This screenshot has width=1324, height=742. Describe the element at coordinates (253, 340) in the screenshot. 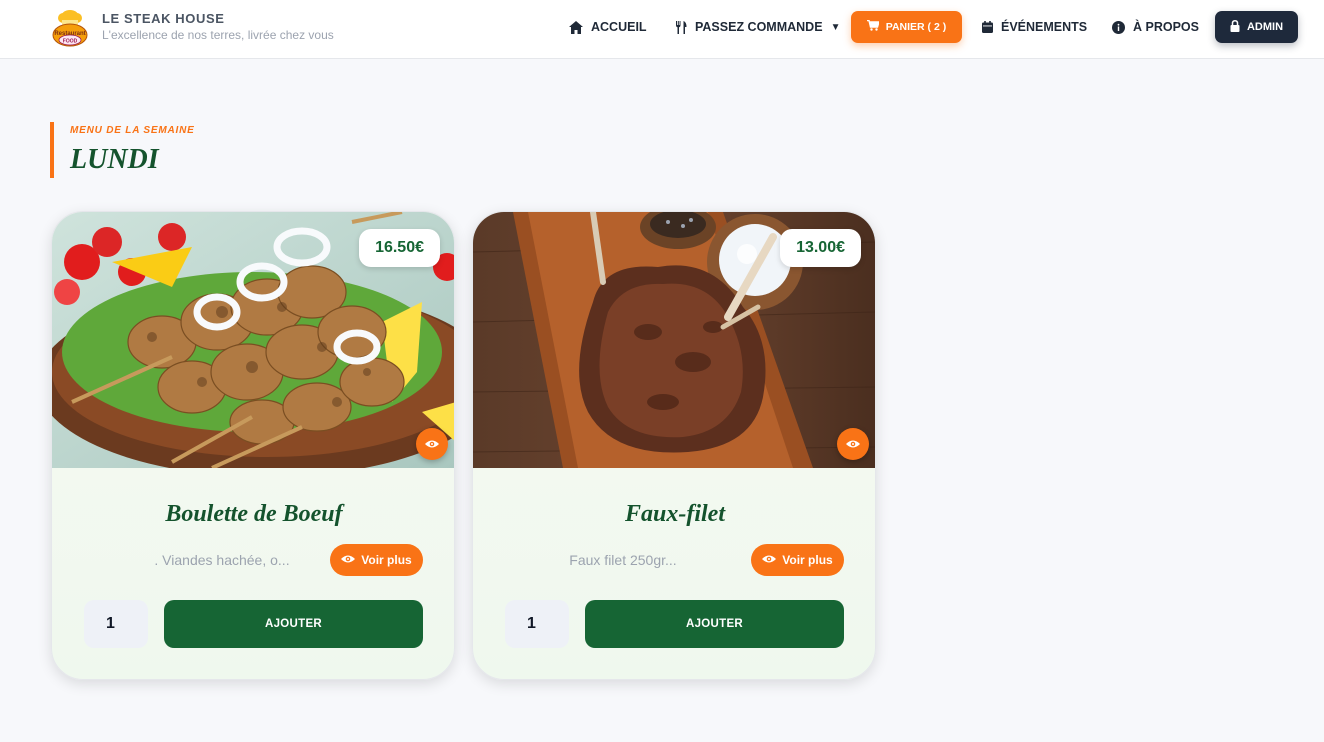

I see `product-image-skewers: 16.50€` at that location.